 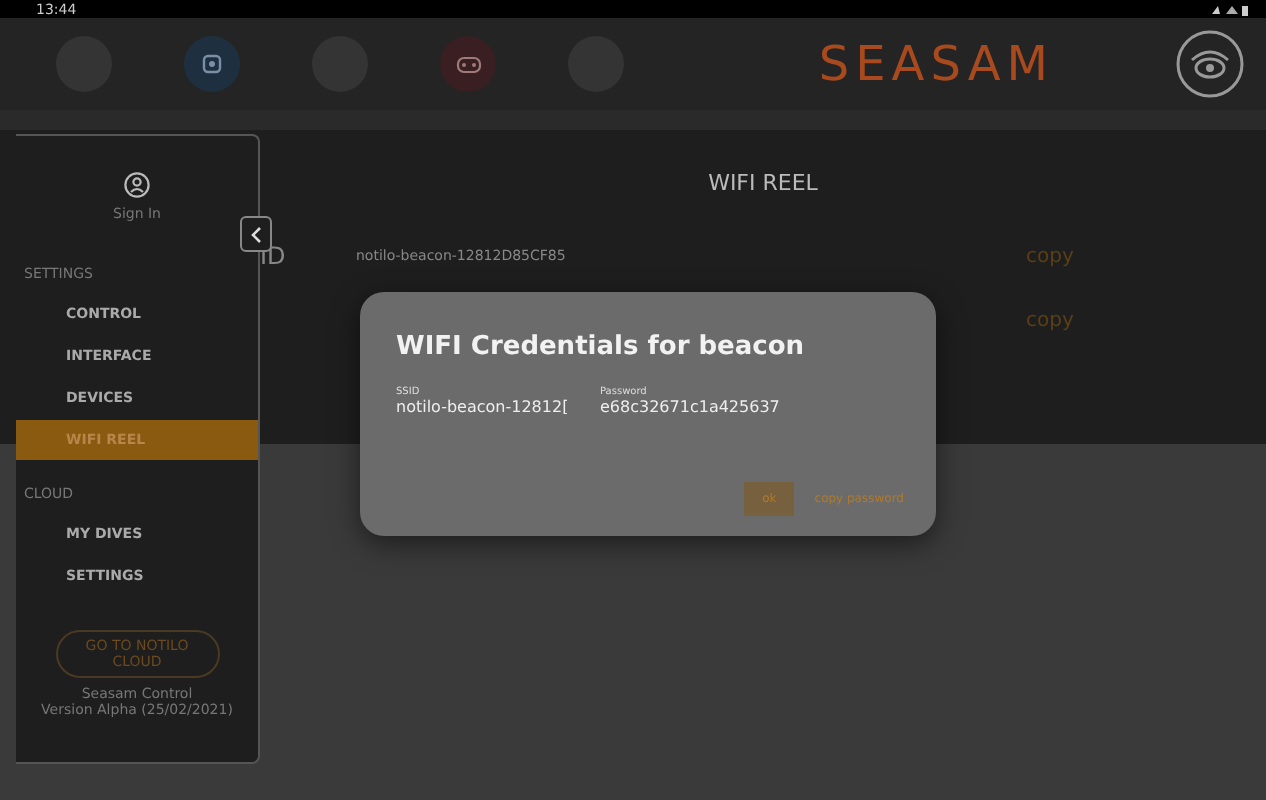 I want to click on profile-icon, so click(x=1210, y=64).